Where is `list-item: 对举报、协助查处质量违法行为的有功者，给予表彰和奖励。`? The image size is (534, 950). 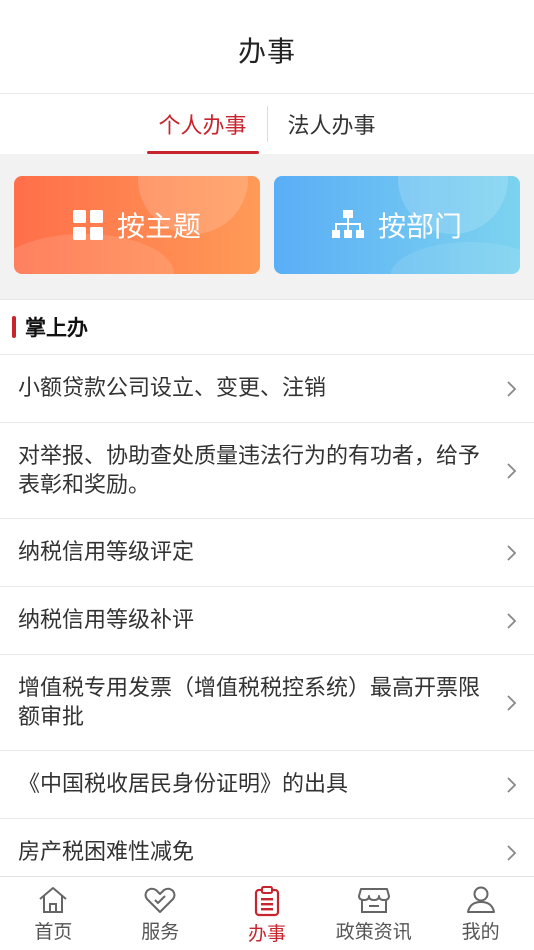
list-item: 对举报、协助查处质量违法行为的有功者，给予表彰和奖励。 is located at coordinates (267, 471).